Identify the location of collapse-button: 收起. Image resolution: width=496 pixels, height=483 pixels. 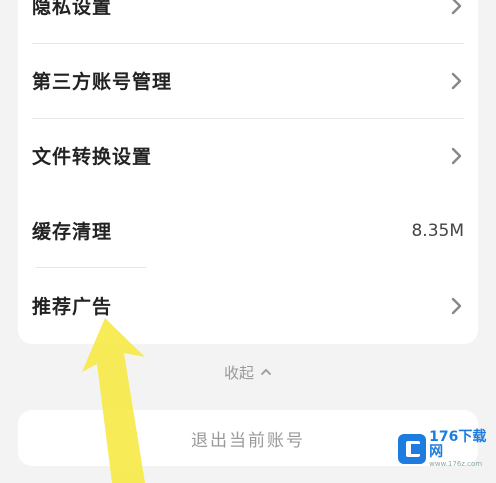
(248, 372).